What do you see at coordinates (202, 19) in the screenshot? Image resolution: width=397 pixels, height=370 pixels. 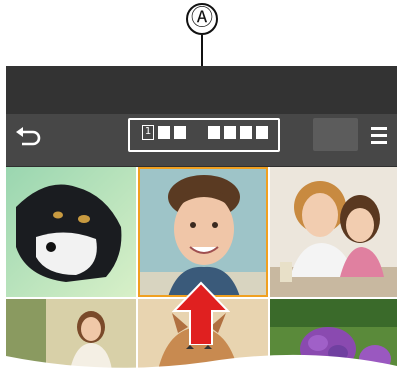 I see `callout-a-label: Ⓐ` at bounding box center [202, 19].